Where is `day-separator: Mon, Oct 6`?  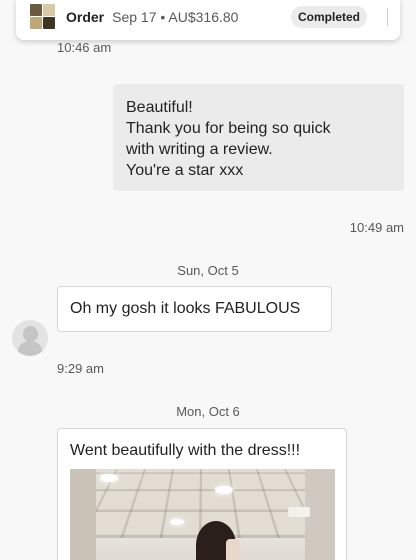 day-separator: Mon, Oct 6 is located at coordinates (208, 411).